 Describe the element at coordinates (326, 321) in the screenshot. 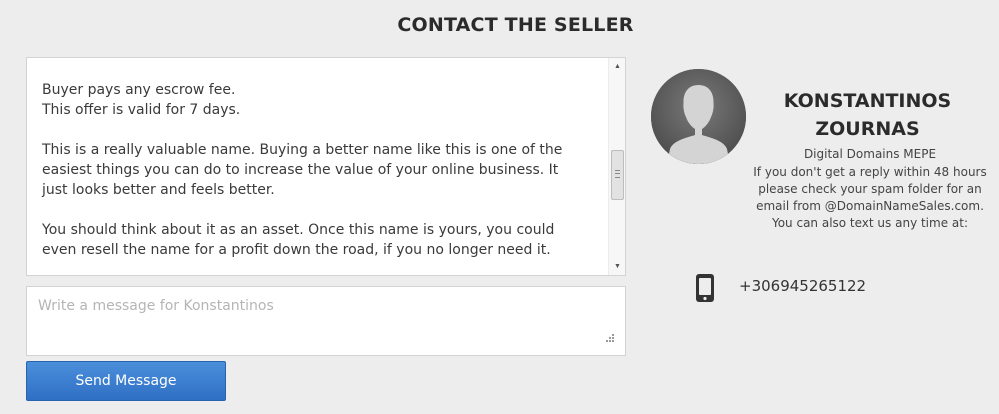

I see `message-input` at that location.